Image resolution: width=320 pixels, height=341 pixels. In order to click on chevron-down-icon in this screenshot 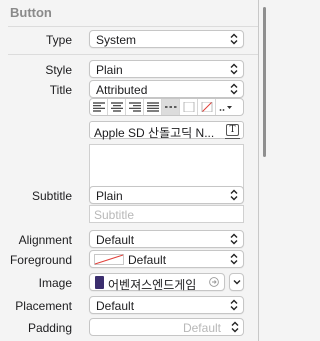, I will do `click(237, 282)`.